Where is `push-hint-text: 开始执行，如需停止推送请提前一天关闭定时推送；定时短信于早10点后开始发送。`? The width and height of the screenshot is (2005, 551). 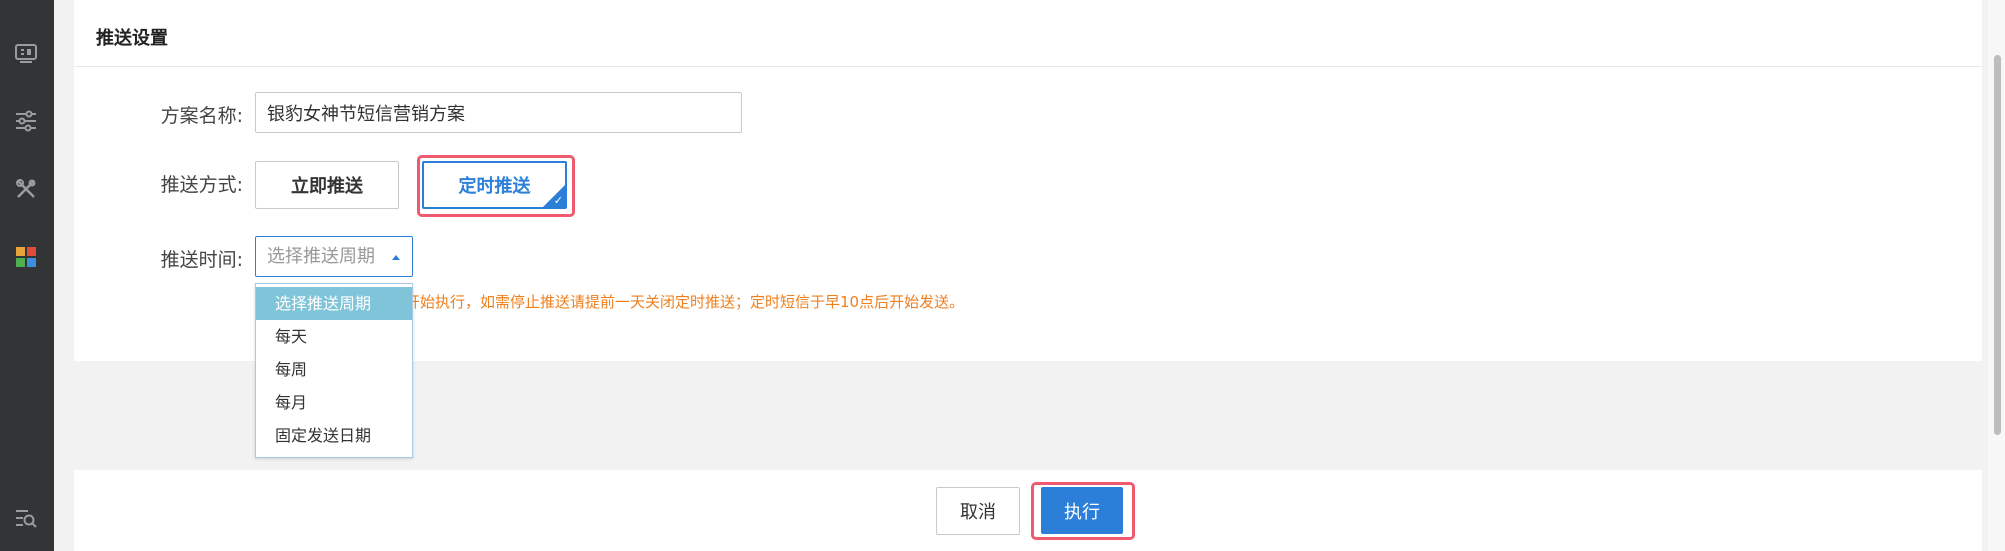
push-hint-text: 开始执行，如需停止推送请提前一天关闭定时推送；定时短信于早10点后开始发送。 is located at coordinates (685, 302).